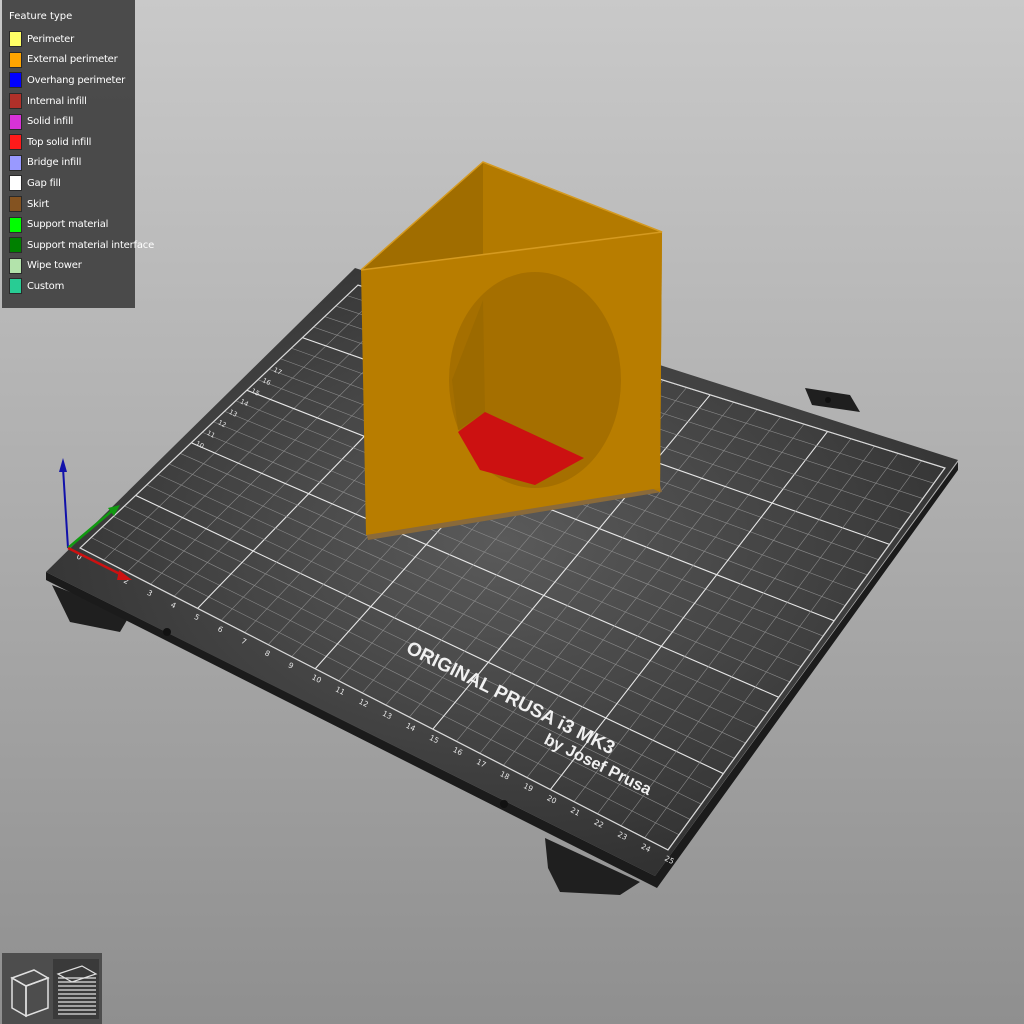  What do you see at coordinates (511, 350) in the screenshot?
I see `model-preview` at bounding box center [511, 350].